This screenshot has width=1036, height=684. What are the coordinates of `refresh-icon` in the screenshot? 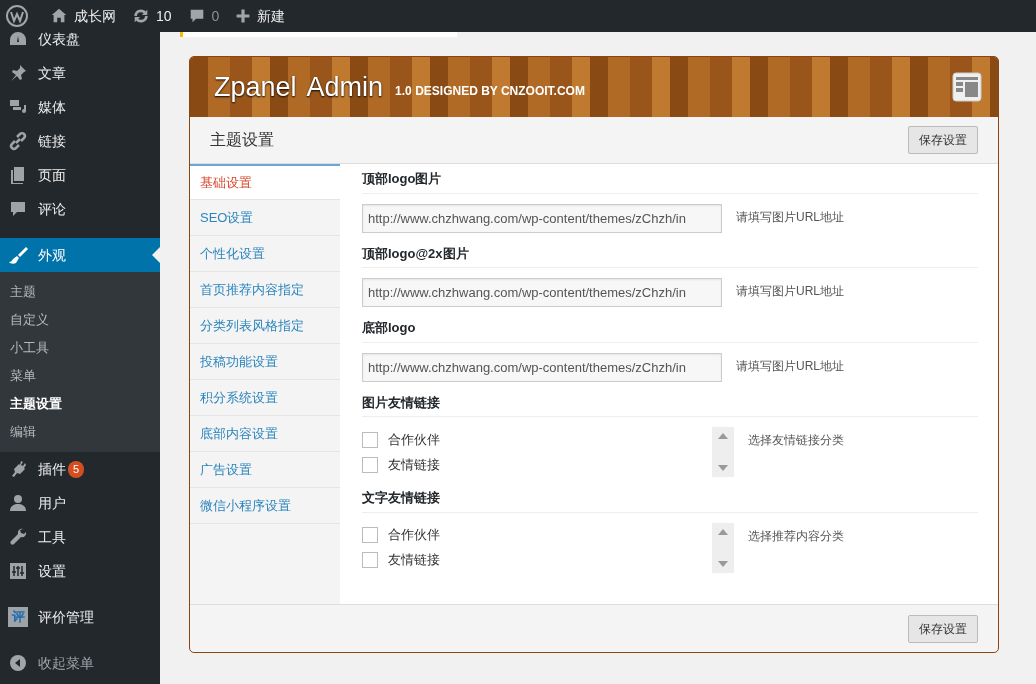 It's located at (141, 16).